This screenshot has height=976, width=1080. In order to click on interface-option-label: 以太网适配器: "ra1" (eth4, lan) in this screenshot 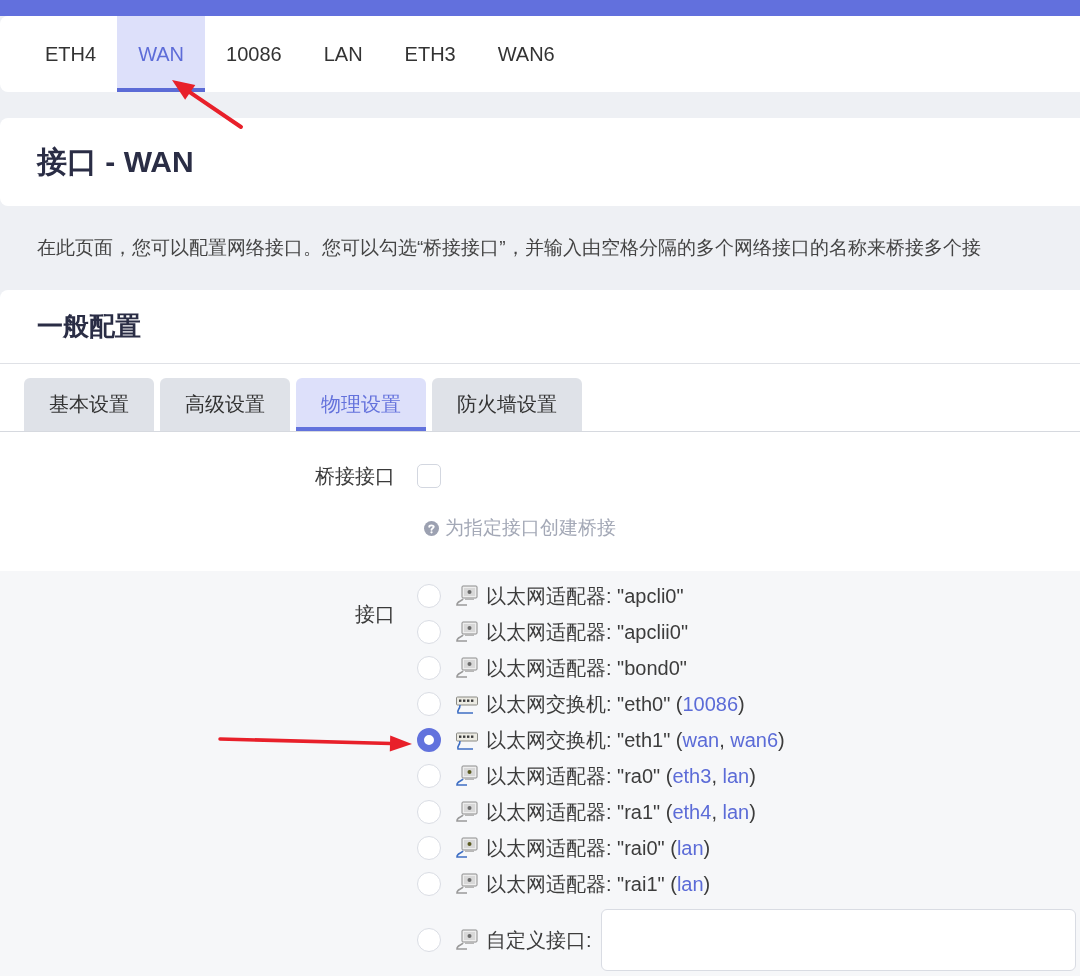, I will do `click(621, 812)`.